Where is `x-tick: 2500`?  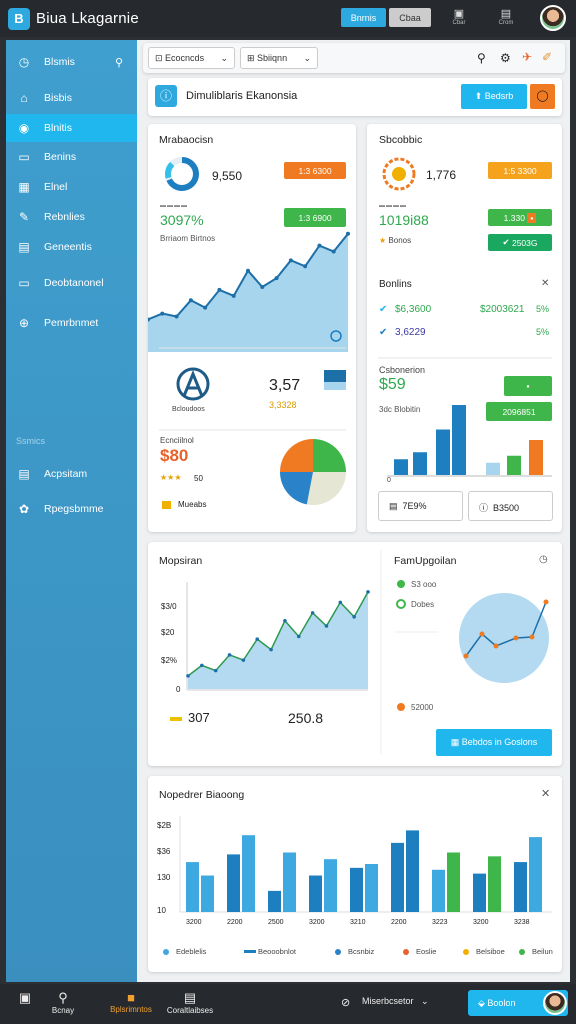 x-tick: 2500 is located at coordinates (276, 922).